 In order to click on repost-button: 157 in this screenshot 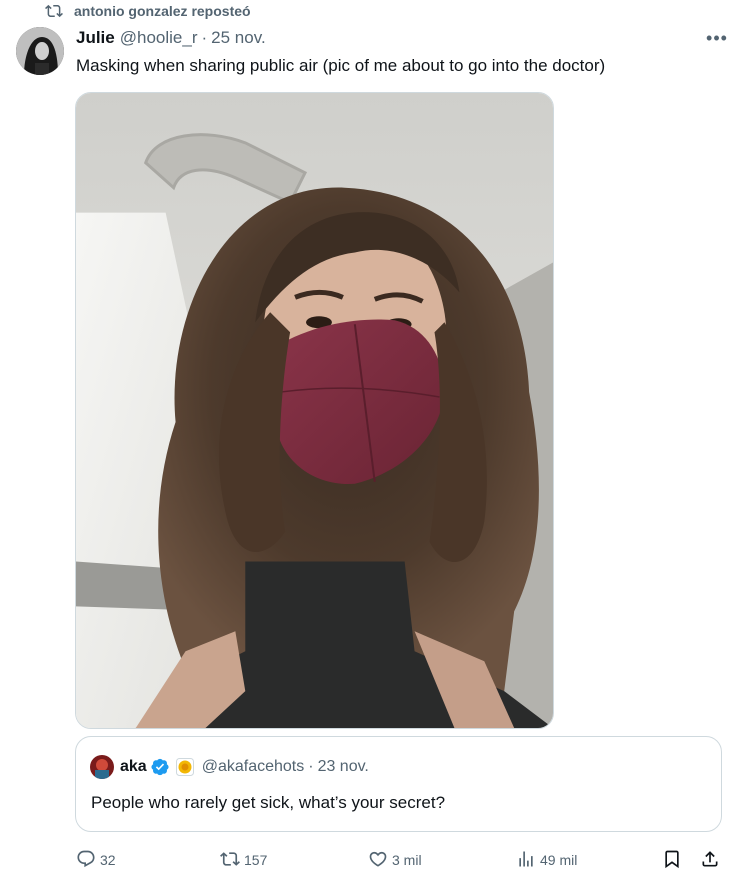, I will do `click(243, 860)`.